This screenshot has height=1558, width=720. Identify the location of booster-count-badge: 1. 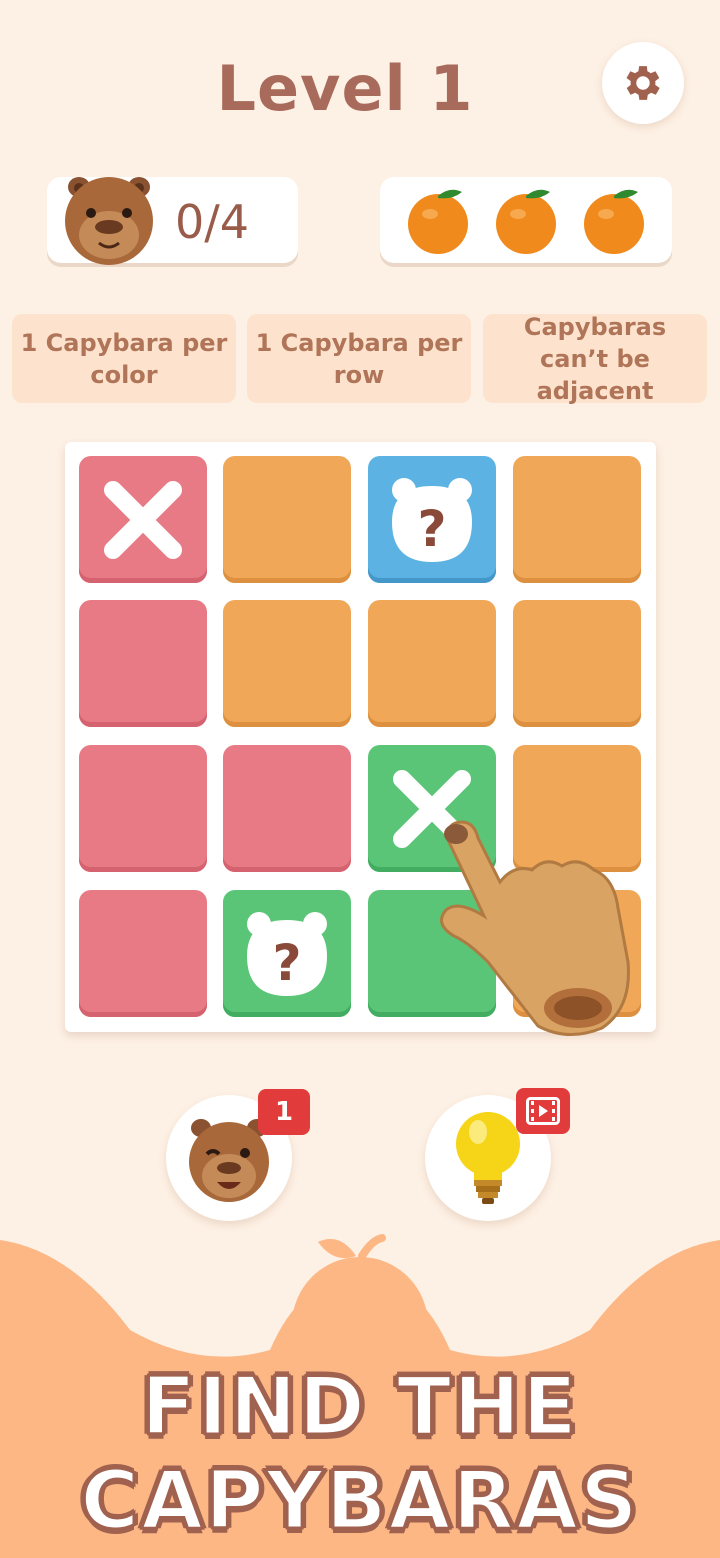
(284, 1112).